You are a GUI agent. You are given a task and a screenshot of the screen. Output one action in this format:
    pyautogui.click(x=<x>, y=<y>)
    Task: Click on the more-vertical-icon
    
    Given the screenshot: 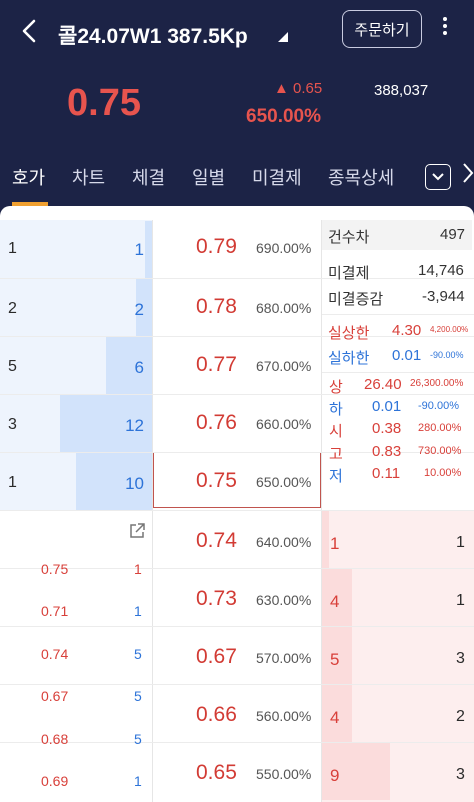 What is the action you would take?
    pyautogui.click(x=445, y=29)
    